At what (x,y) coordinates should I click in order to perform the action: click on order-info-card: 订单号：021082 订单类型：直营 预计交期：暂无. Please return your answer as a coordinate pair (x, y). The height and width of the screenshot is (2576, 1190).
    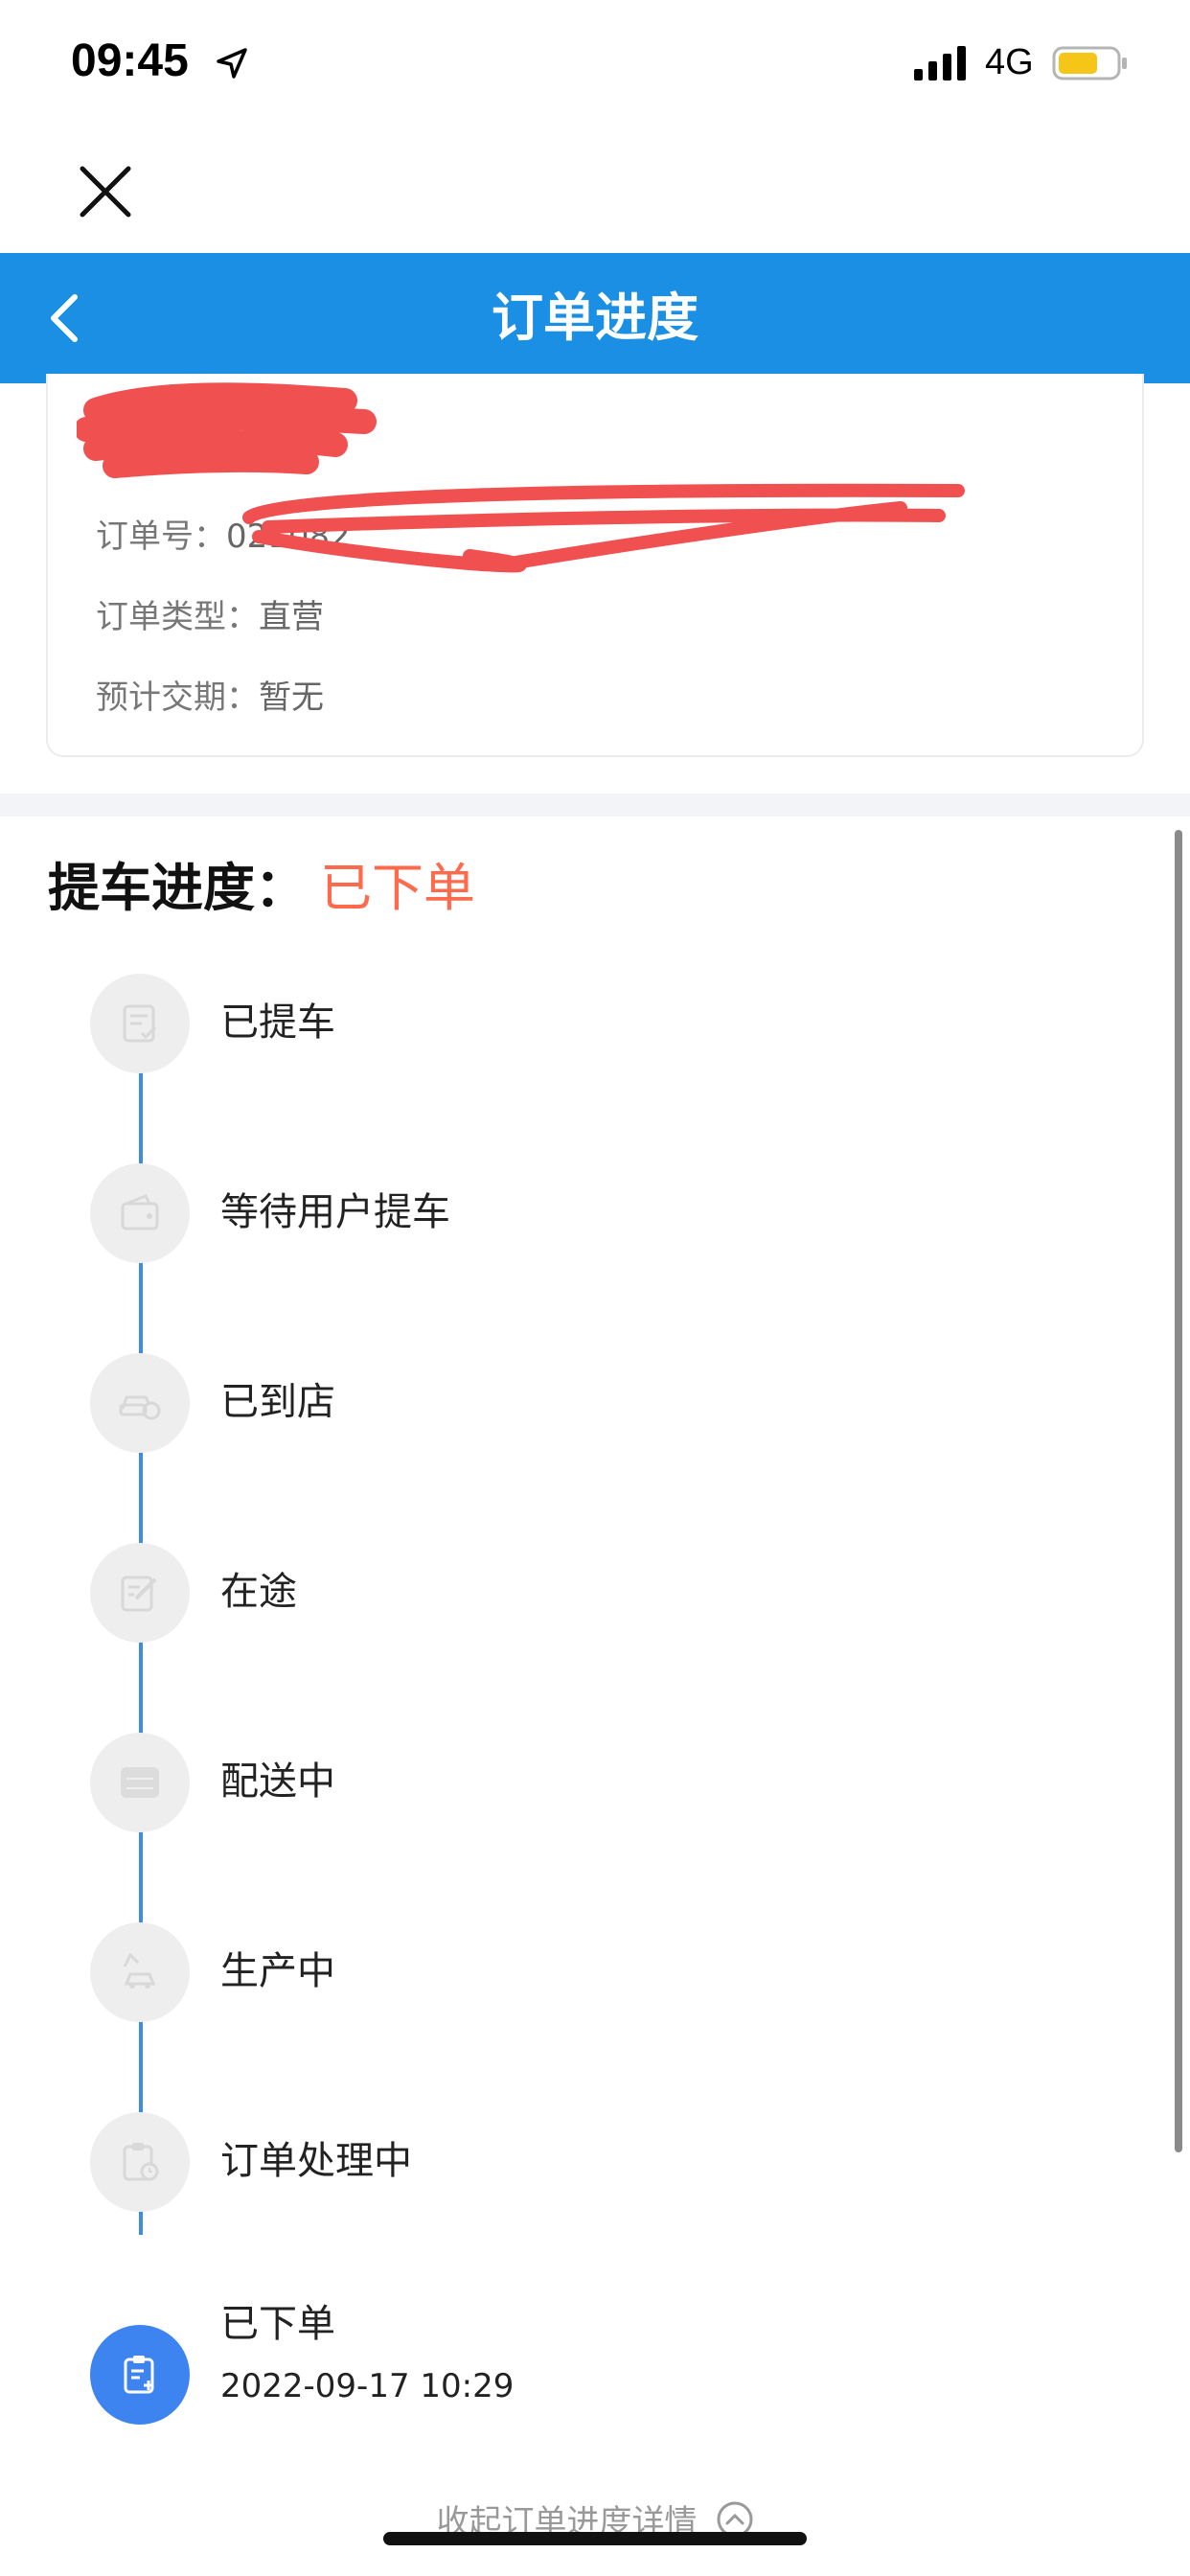
    Looking at the image, I should click on (595, 565).